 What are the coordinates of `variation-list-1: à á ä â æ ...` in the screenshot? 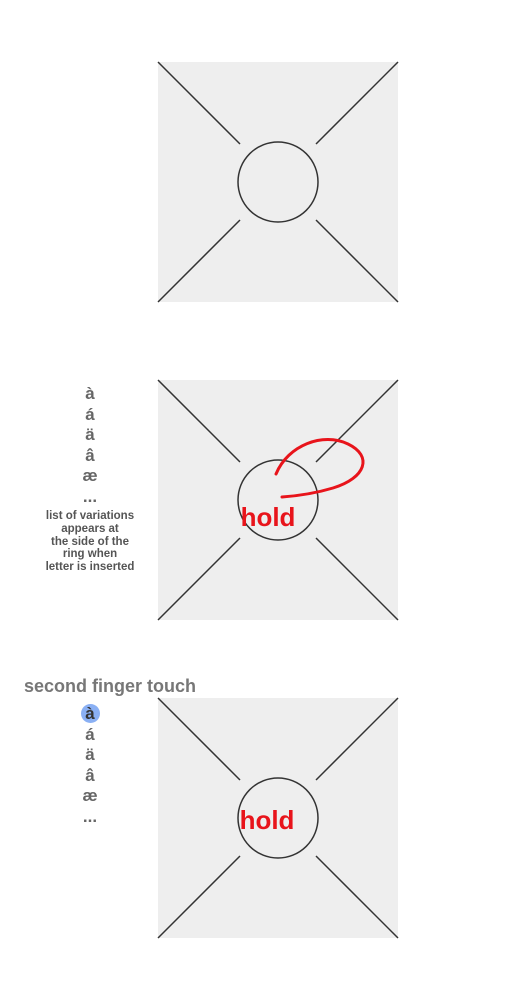 It's located at (90, 445).